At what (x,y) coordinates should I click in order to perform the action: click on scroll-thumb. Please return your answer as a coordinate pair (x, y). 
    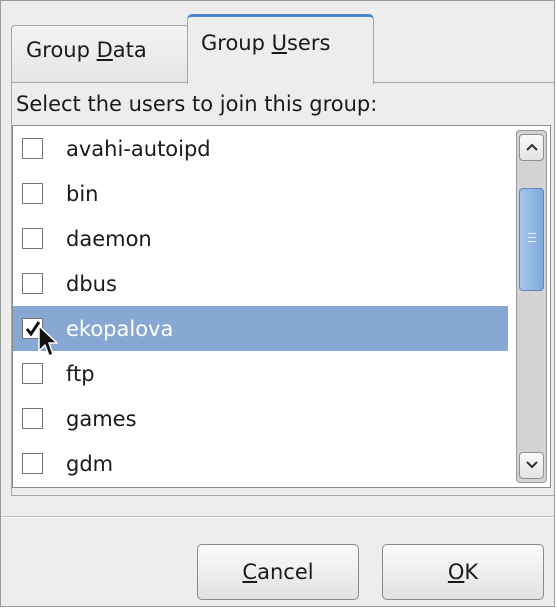
    Looking at the image, I should click on (531, 239).